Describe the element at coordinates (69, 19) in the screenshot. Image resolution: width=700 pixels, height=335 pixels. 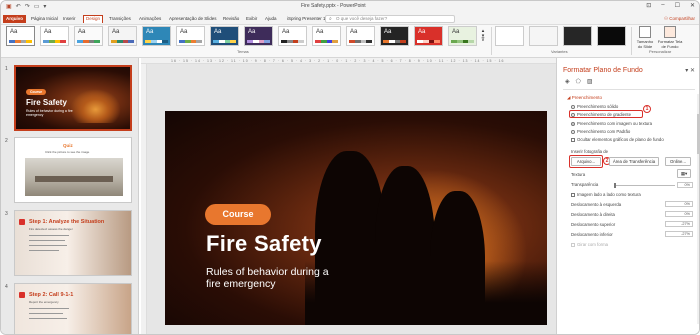
I see `tab-insert: Inserir` at that location.